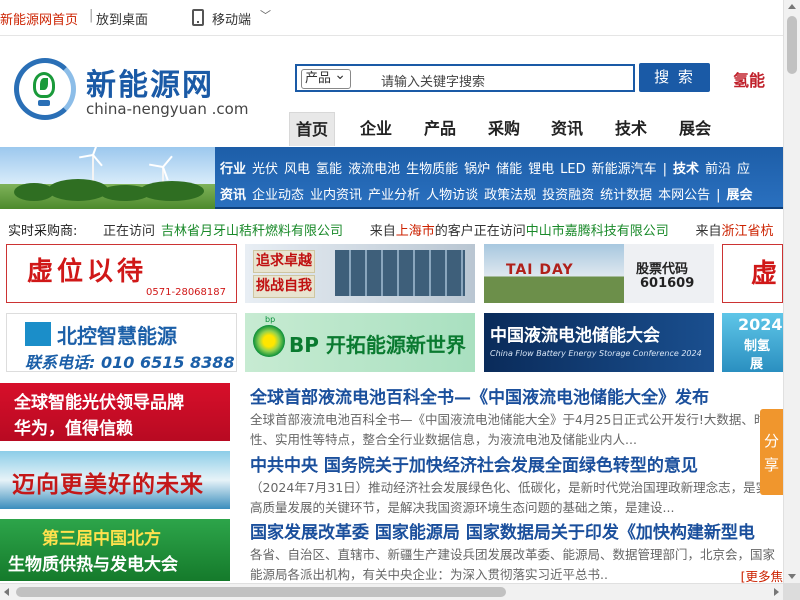 The width and height of the screenshot is (800, 600). I want to click on banner-link: 光伏, so click(265, 169).